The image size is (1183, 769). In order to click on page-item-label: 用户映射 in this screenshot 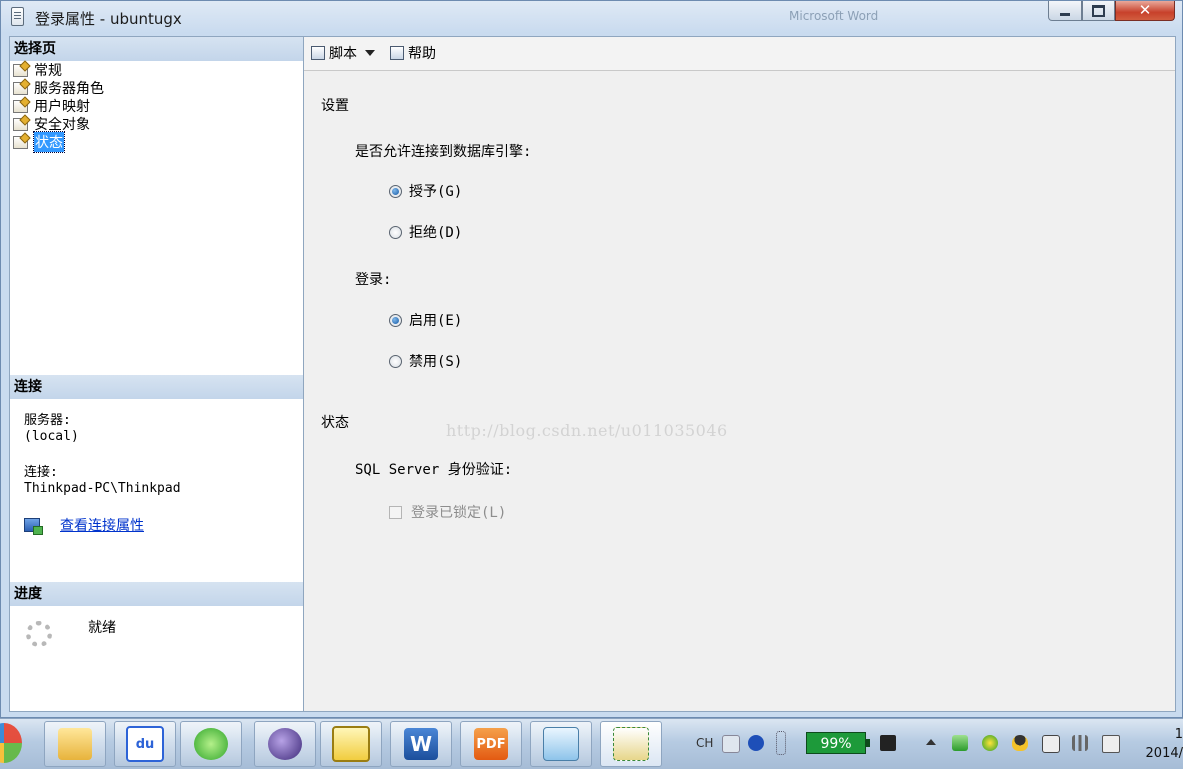, I will do `click(62, 107)`.